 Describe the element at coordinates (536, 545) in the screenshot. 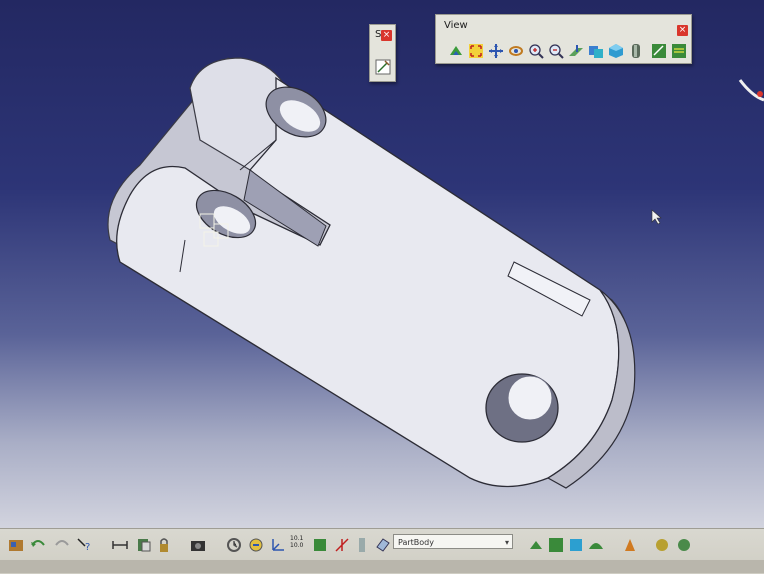

I see `insert-body-icon` at that location.